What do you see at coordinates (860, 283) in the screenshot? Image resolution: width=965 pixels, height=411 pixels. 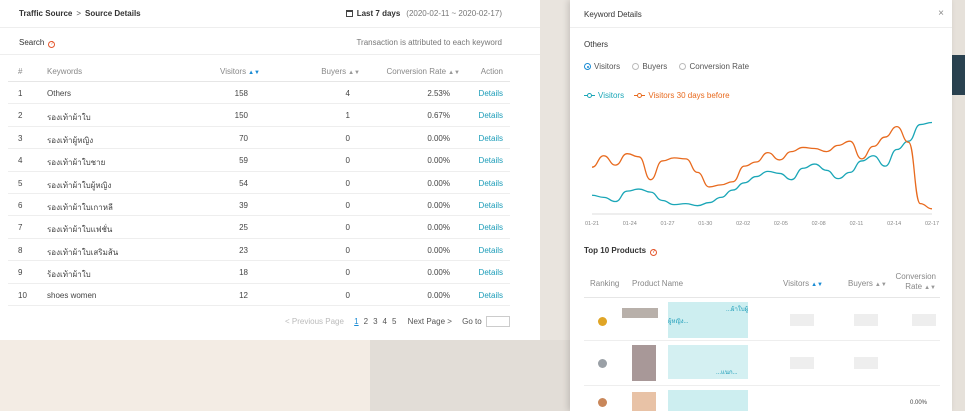 I see `col-product-buyers-label: Buyers` at bounding box center [860, 283].